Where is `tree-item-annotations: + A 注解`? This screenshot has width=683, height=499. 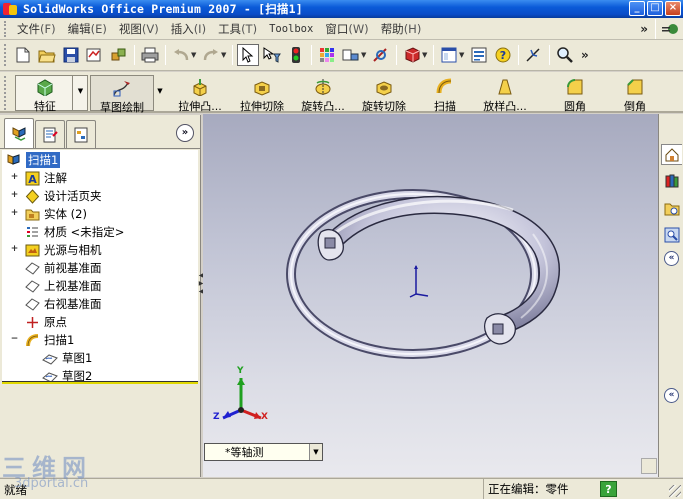
tree-item-annotations: + A 注解 is located at coordinates (38, 178).